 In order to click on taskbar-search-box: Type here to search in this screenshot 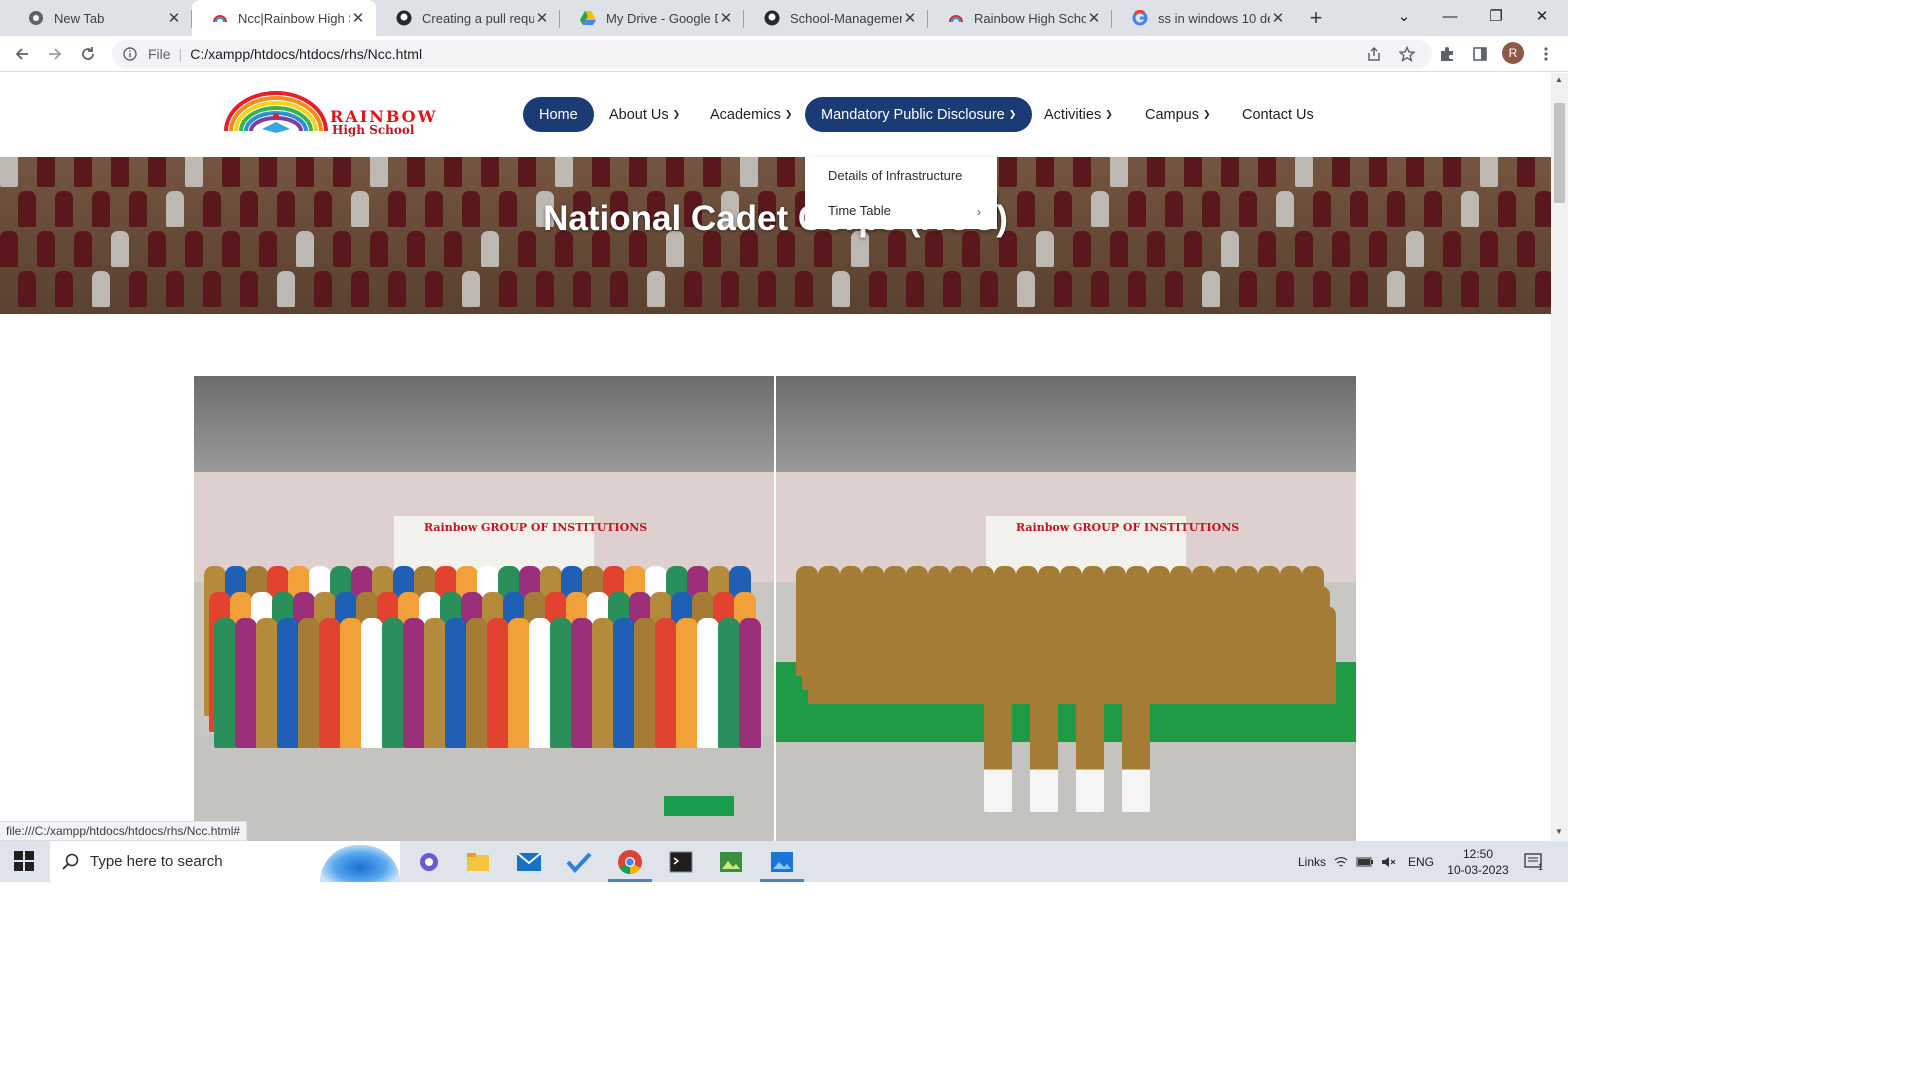, I will do `click(225, 861)`.